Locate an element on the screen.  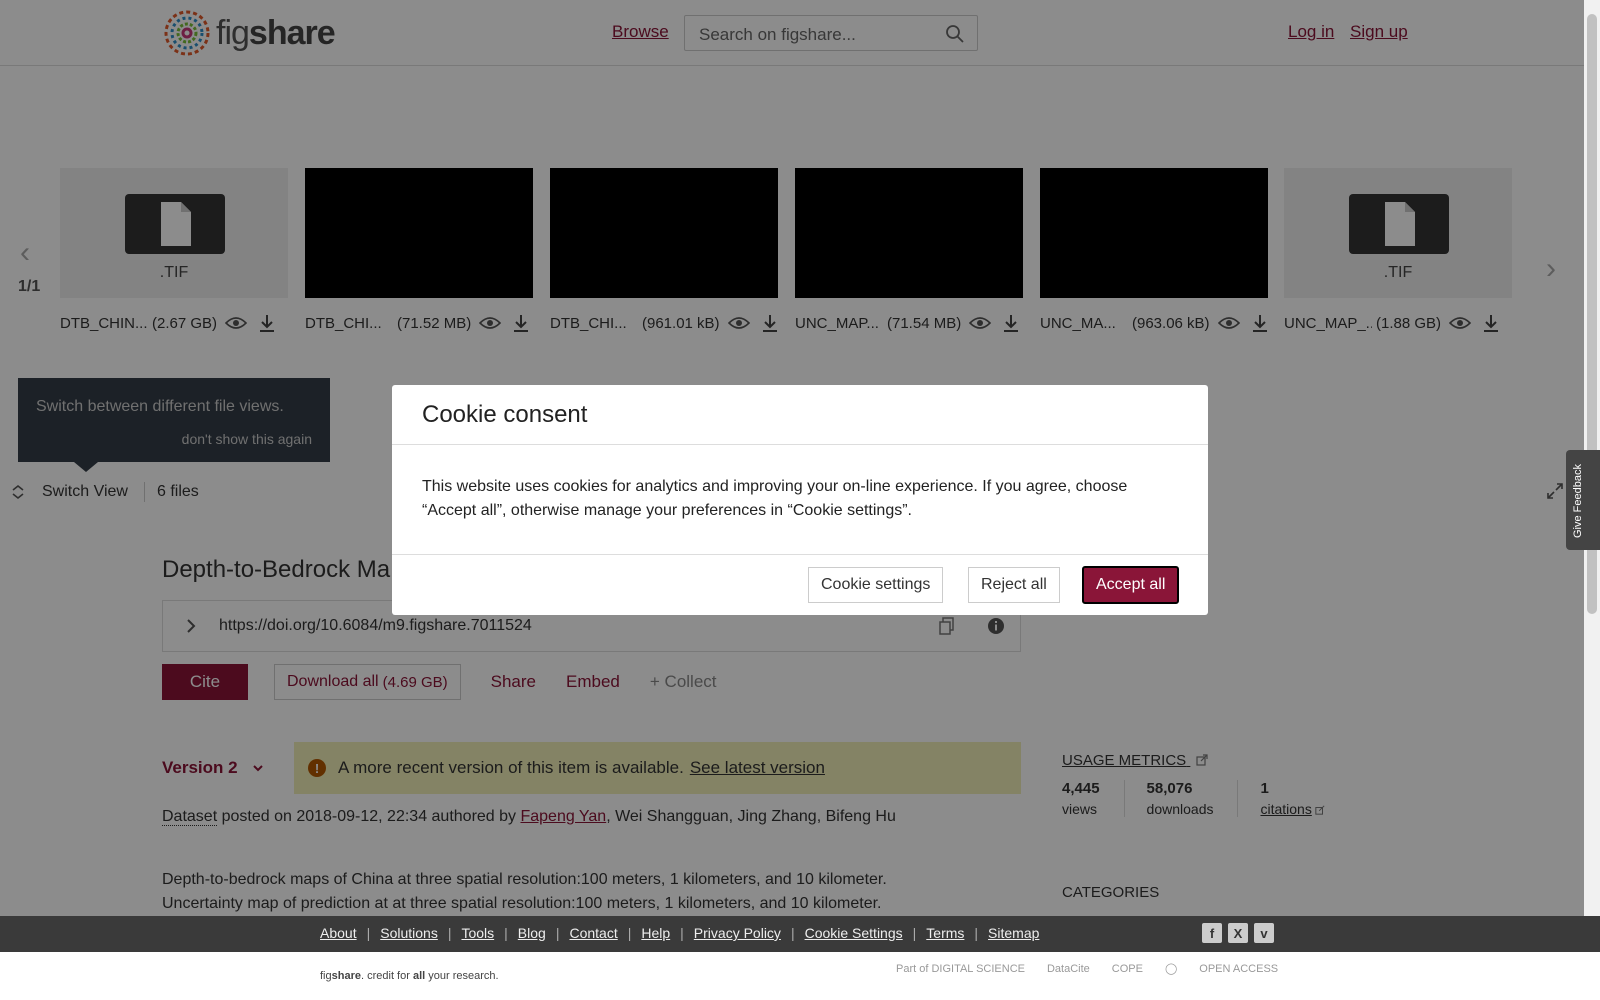
dialog-title: Cookie consent is located at coordinates (800, 415).